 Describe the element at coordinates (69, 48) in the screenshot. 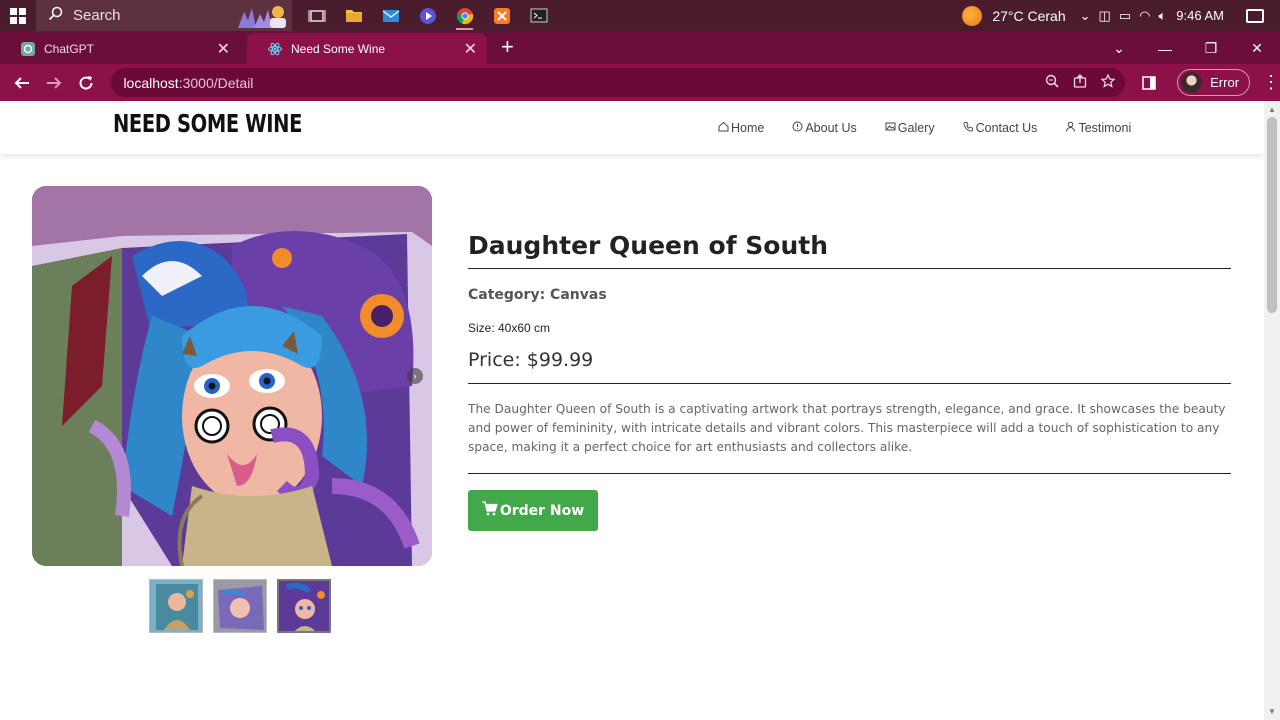

I see `tab-title: ChatGPT` at that location.